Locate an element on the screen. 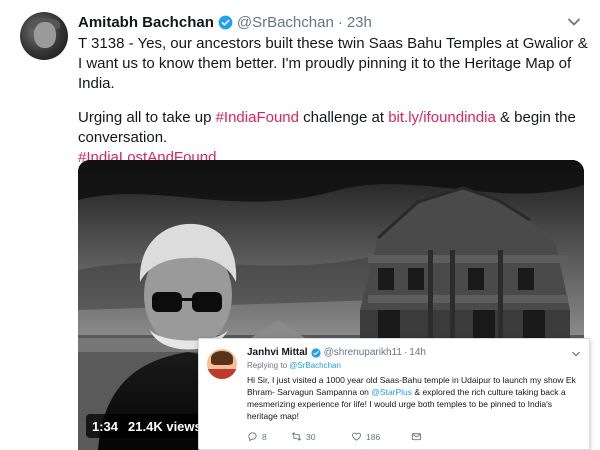 The height and width of the screenshot is (450, 600). direct-message-button is located at coordinates (421, 436).